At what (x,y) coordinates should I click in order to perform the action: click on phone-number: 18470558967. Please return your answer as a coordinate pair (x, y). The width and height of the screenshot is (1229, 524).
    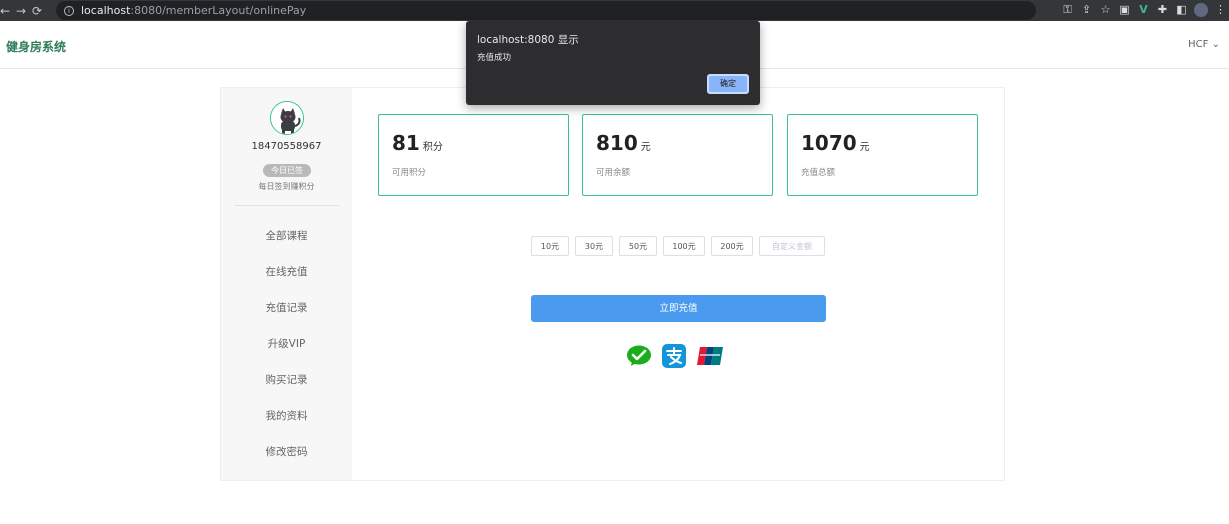
    Looking at the image, I should click on (286, 146).